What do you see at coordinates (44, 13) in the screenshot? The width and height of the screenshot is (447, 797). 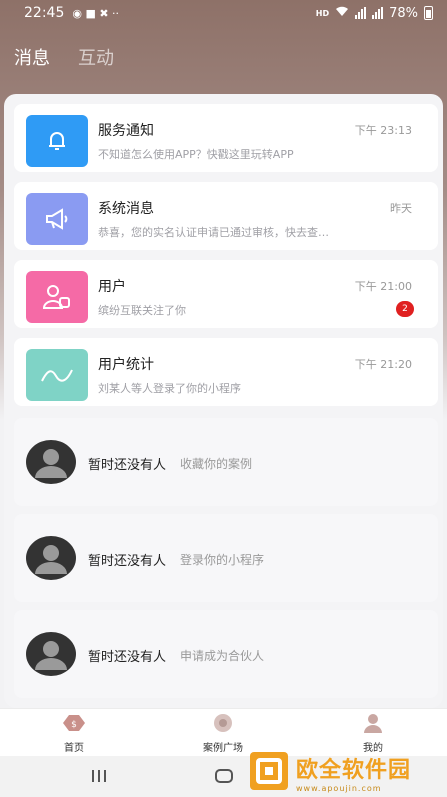 I see `status-time: 22:45` at bounding box center [44, 13].